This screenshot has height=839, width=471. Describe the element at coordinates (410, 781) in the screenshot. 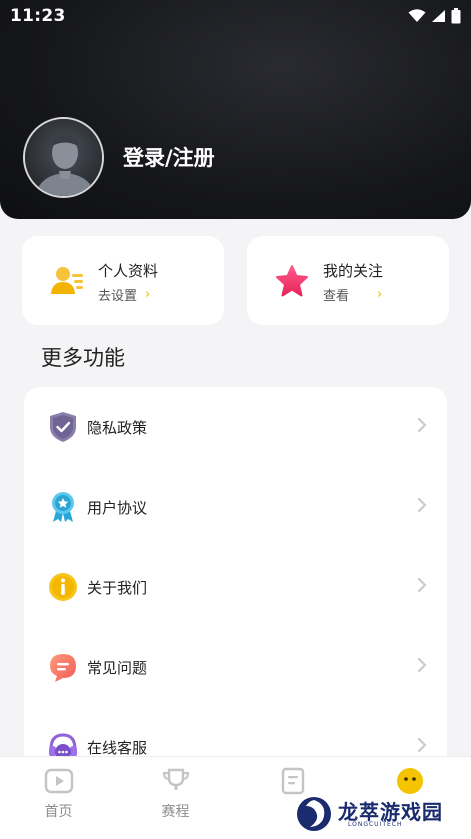

I see `face-icon` at that location.